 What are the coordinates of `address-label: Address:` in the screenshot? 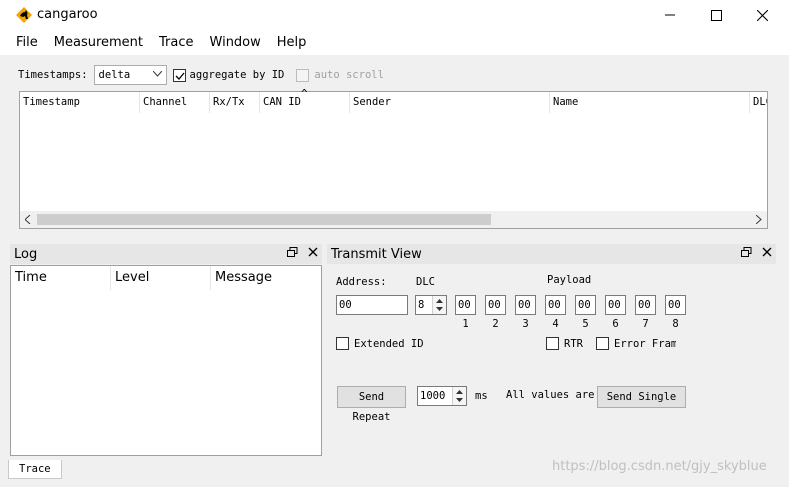 It's located at (361, 282).